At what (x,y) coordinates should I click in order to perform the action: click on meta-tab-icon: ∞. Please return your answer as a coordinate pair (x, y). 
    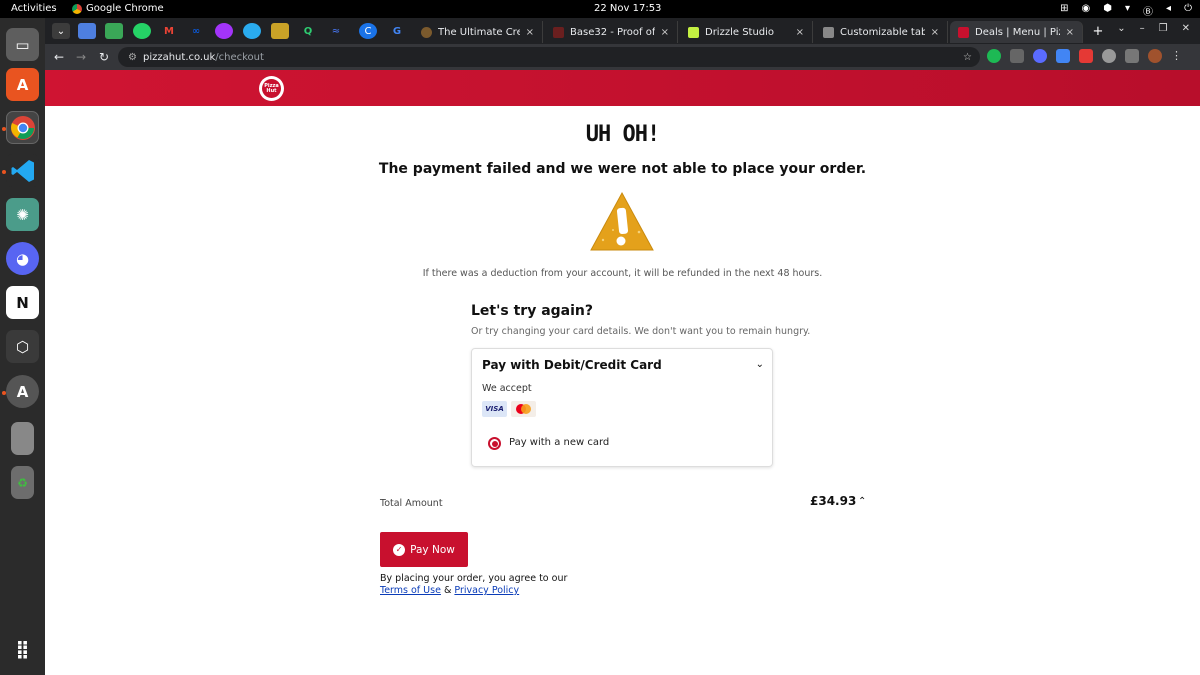
    Looking at the image, I should click on (196, 31).